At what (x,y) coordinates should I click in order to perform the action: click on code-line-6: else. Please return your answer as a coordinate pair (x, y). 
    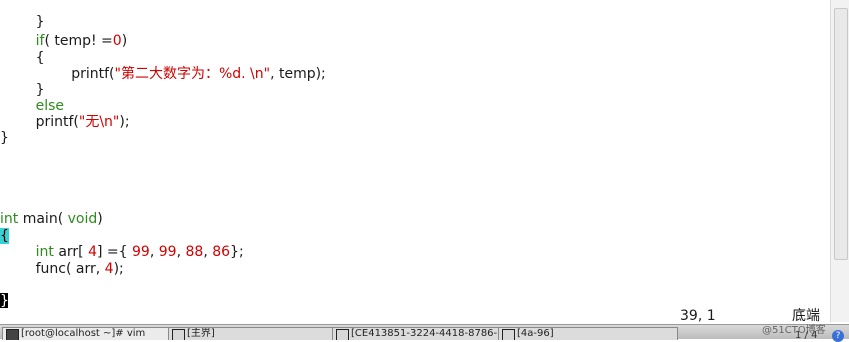
    Looking at the image, I should click on (50, 106).